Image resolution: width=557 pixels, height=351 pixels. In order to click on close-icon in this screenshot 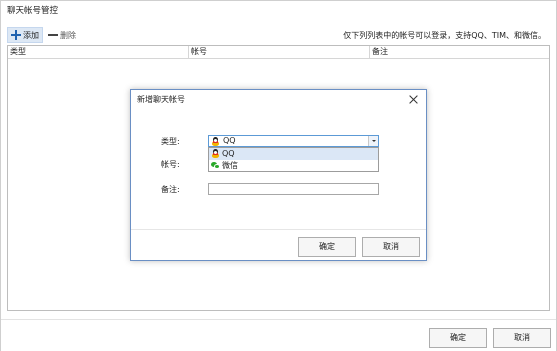, I will do `click(413, 99)`.